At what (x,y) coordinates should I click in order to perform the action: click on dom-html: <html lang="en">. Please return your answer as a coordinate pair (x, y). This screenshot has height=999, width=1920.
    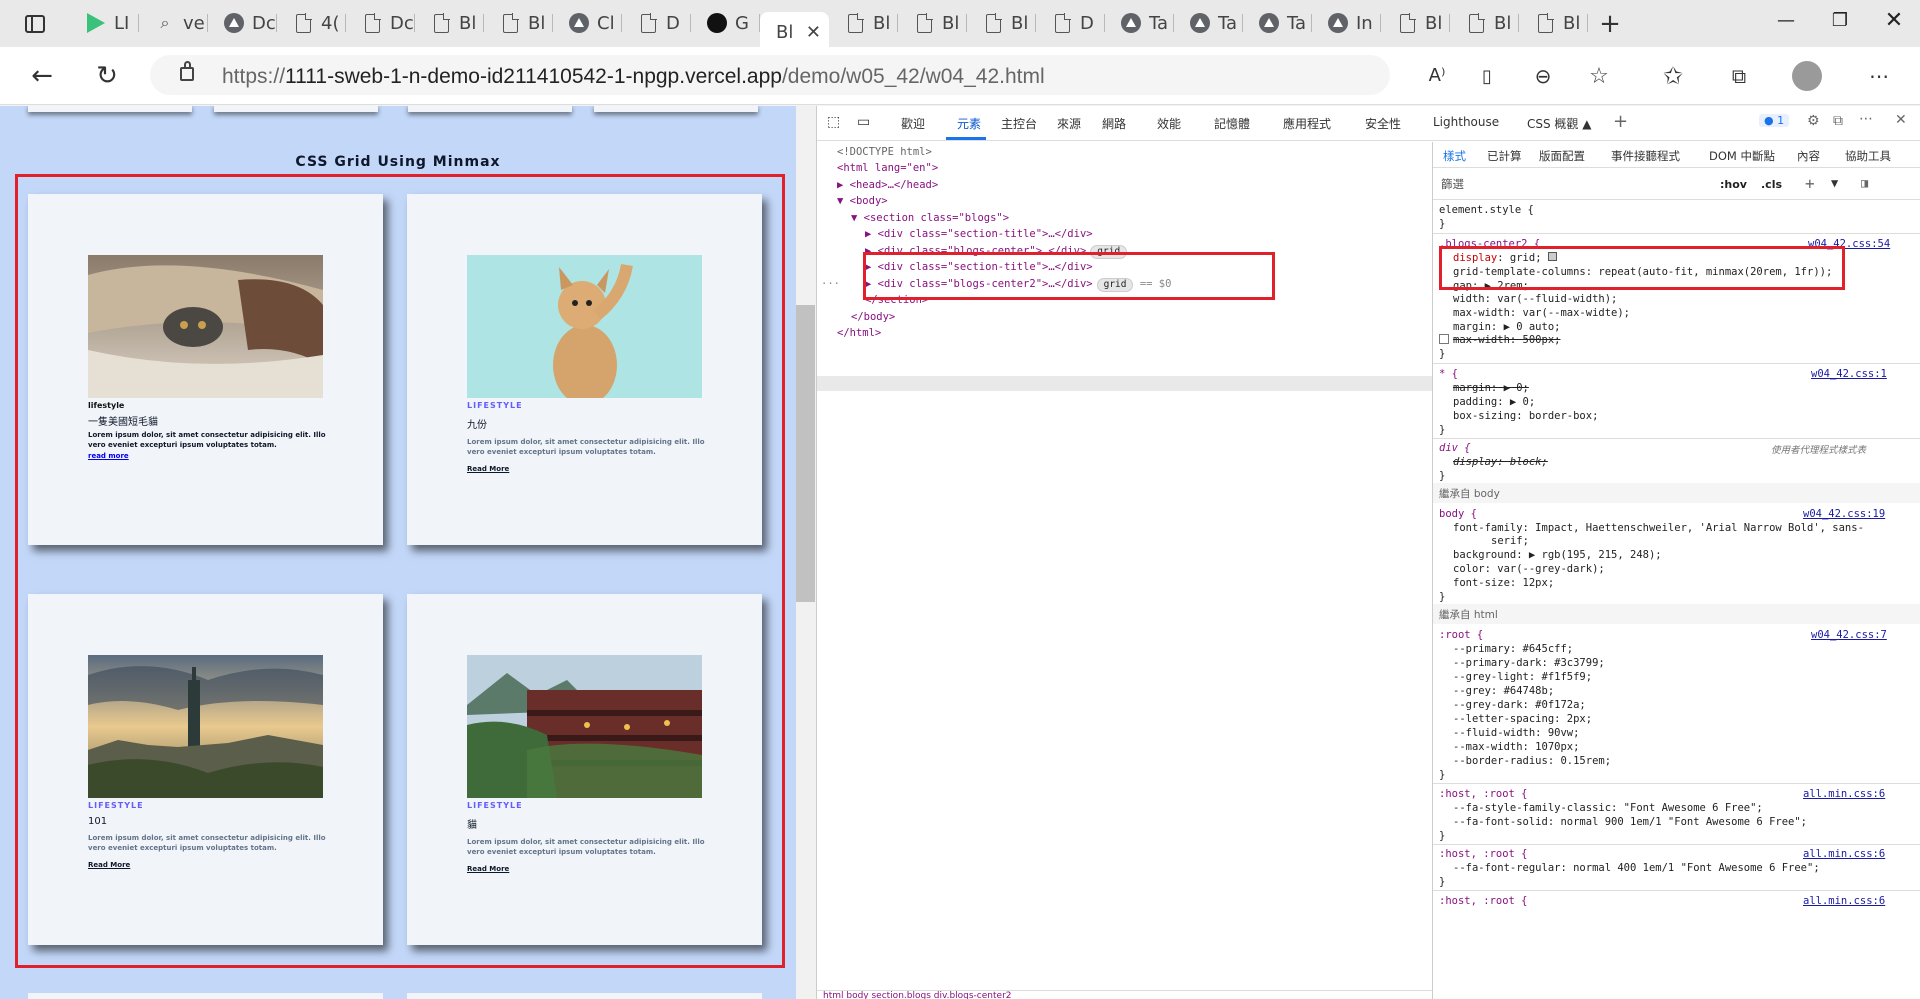
    Looking at the image, I should click on (887, 168).